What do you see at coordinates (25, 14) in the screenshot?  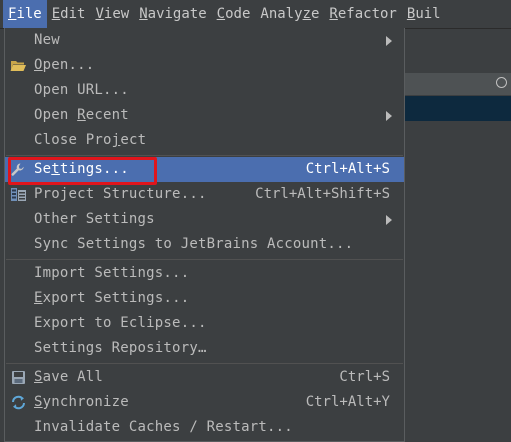 I see `menu-file: File` at bounding box center [25, 14].